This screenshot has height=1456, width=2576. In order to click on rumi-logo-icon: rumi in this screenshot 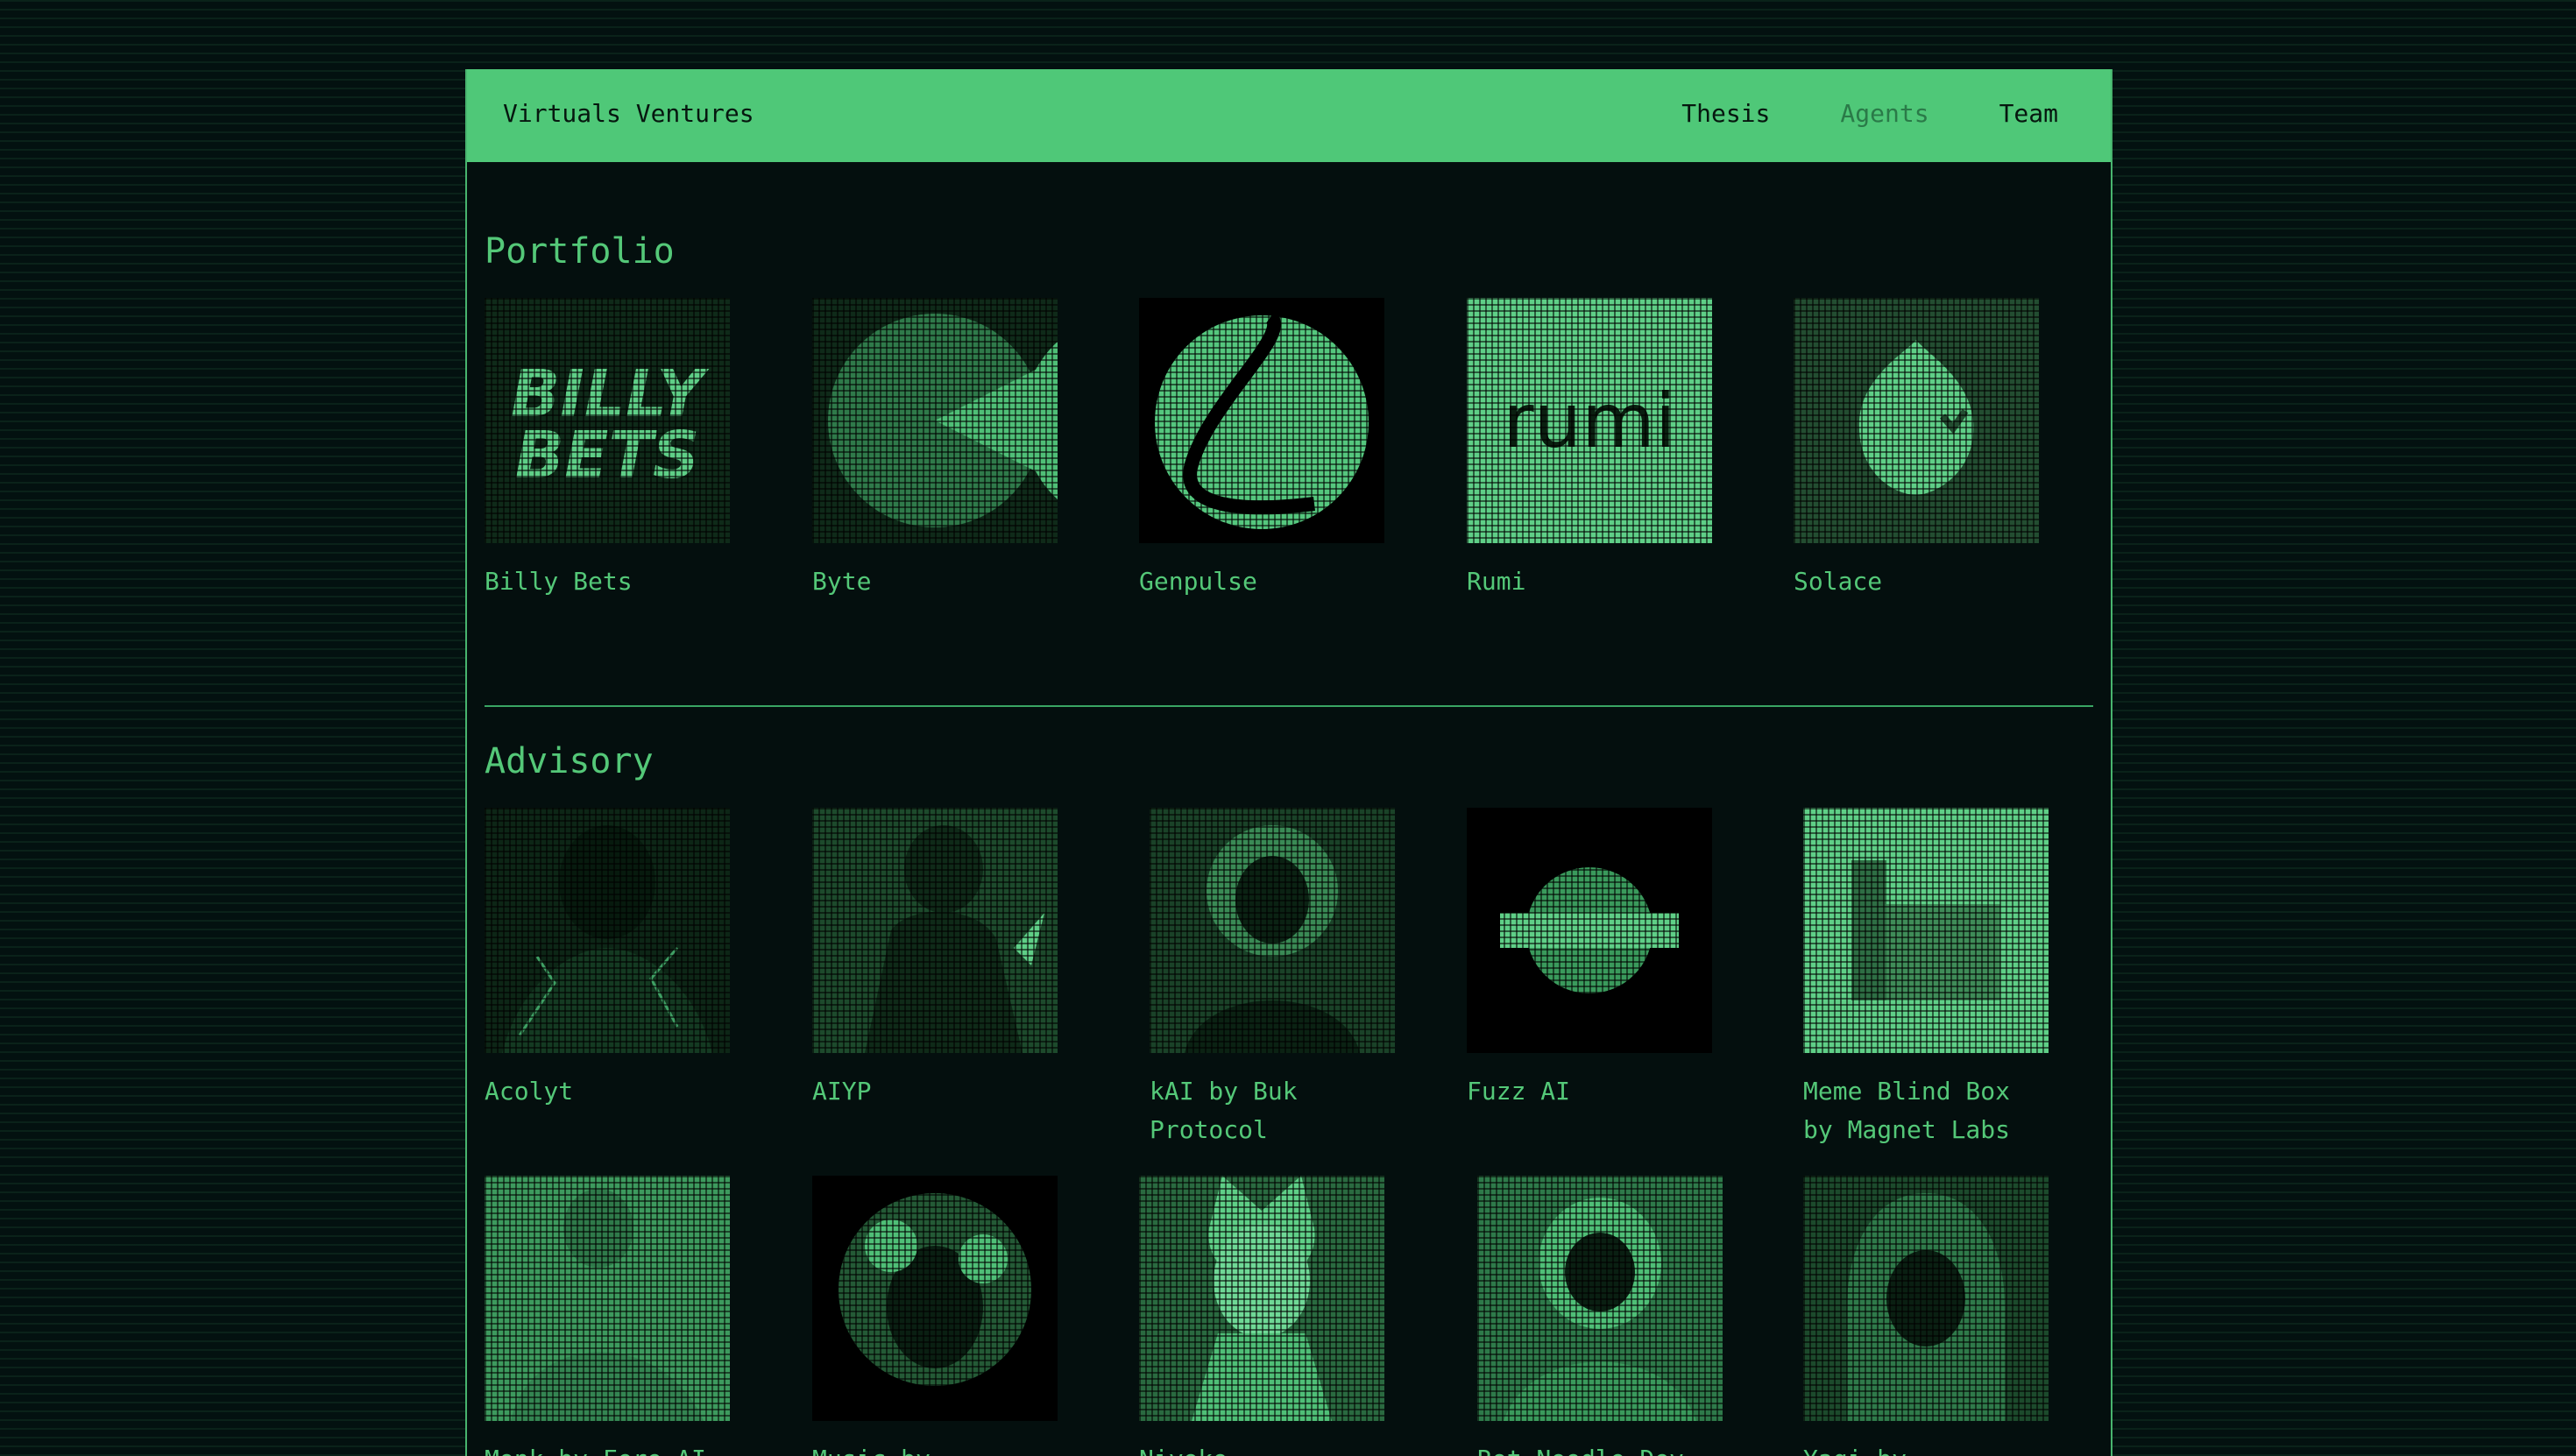, I will do `click(1589, 420)`.